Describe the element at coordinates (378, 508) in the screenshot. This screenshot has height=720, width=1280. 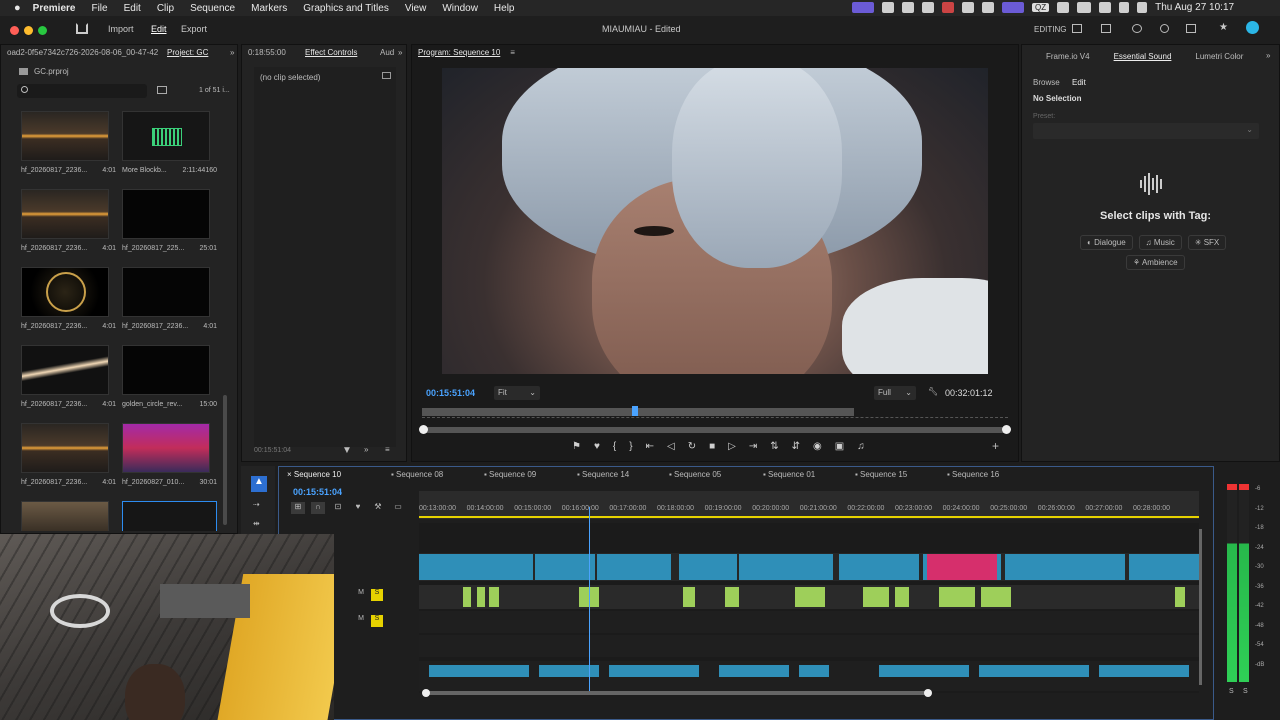
I see `wrench-icon: ⚒` at that location.